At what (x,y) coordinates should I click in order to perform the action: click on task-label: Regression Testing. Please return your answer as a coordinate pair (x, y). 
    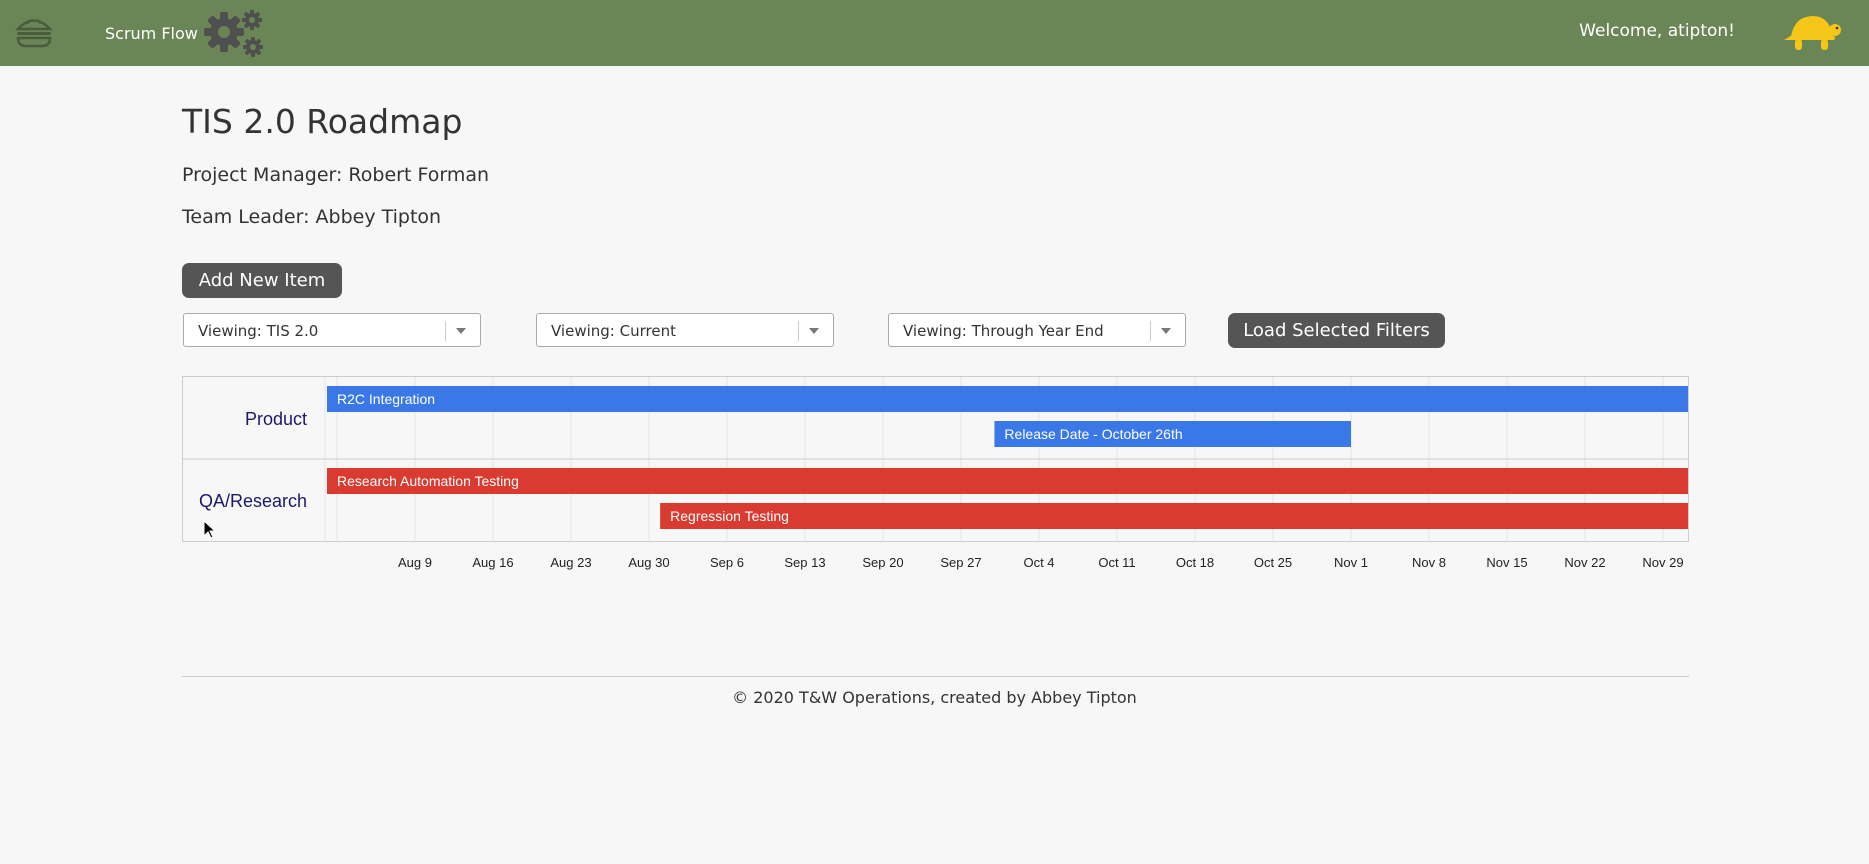
    Looking at the image, I should click on (729, 516).